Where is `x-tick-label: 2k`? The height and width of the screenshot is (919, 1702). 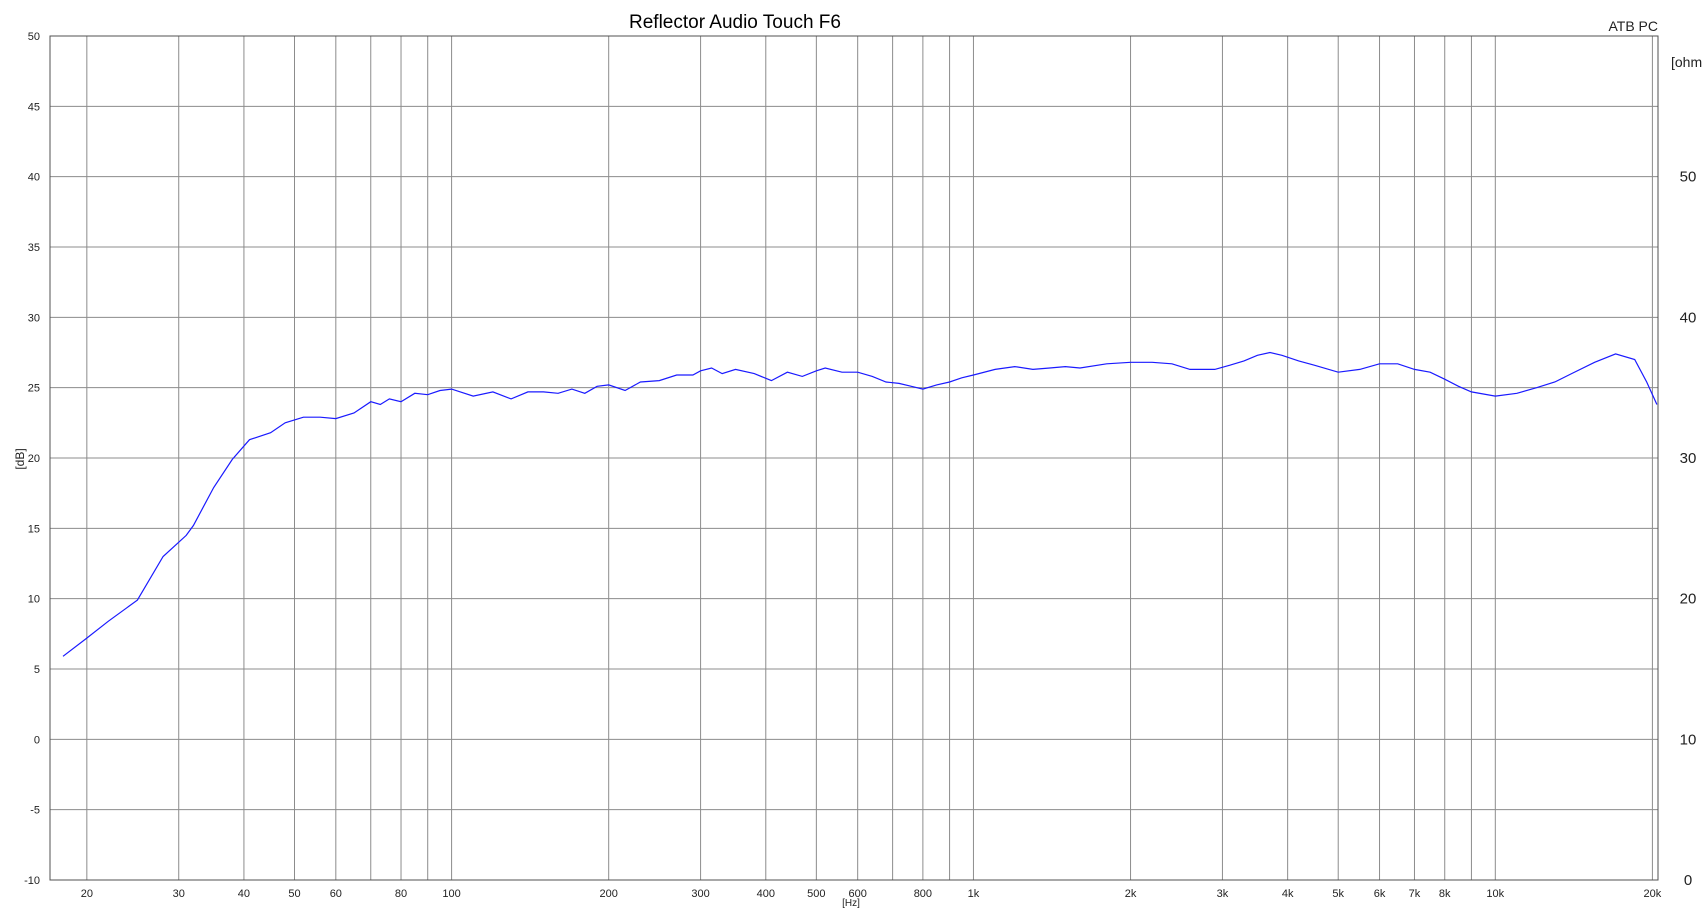
x-tick-label: 2k is located at coordinates (1131, 894).